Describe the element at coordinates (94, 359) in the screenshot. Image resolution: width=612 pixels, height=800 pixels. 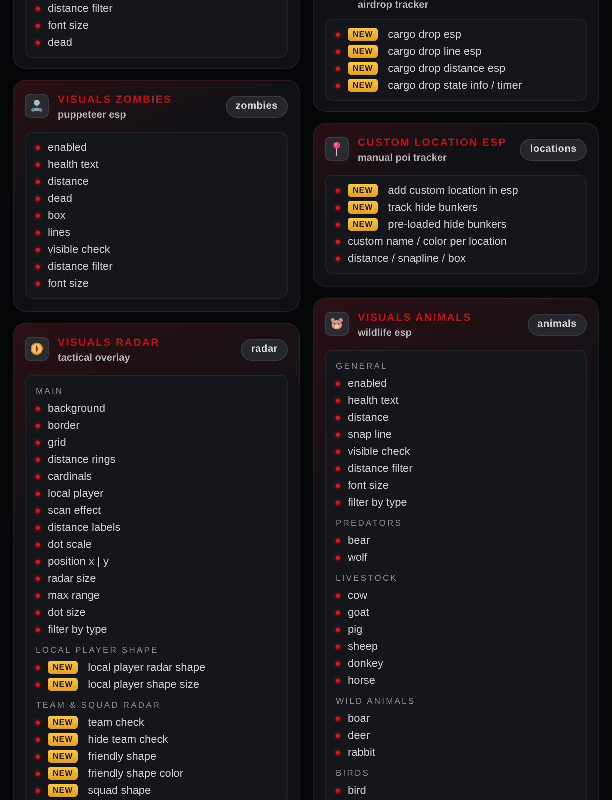
I see `card-subtitle: tactical overlay` at that location.